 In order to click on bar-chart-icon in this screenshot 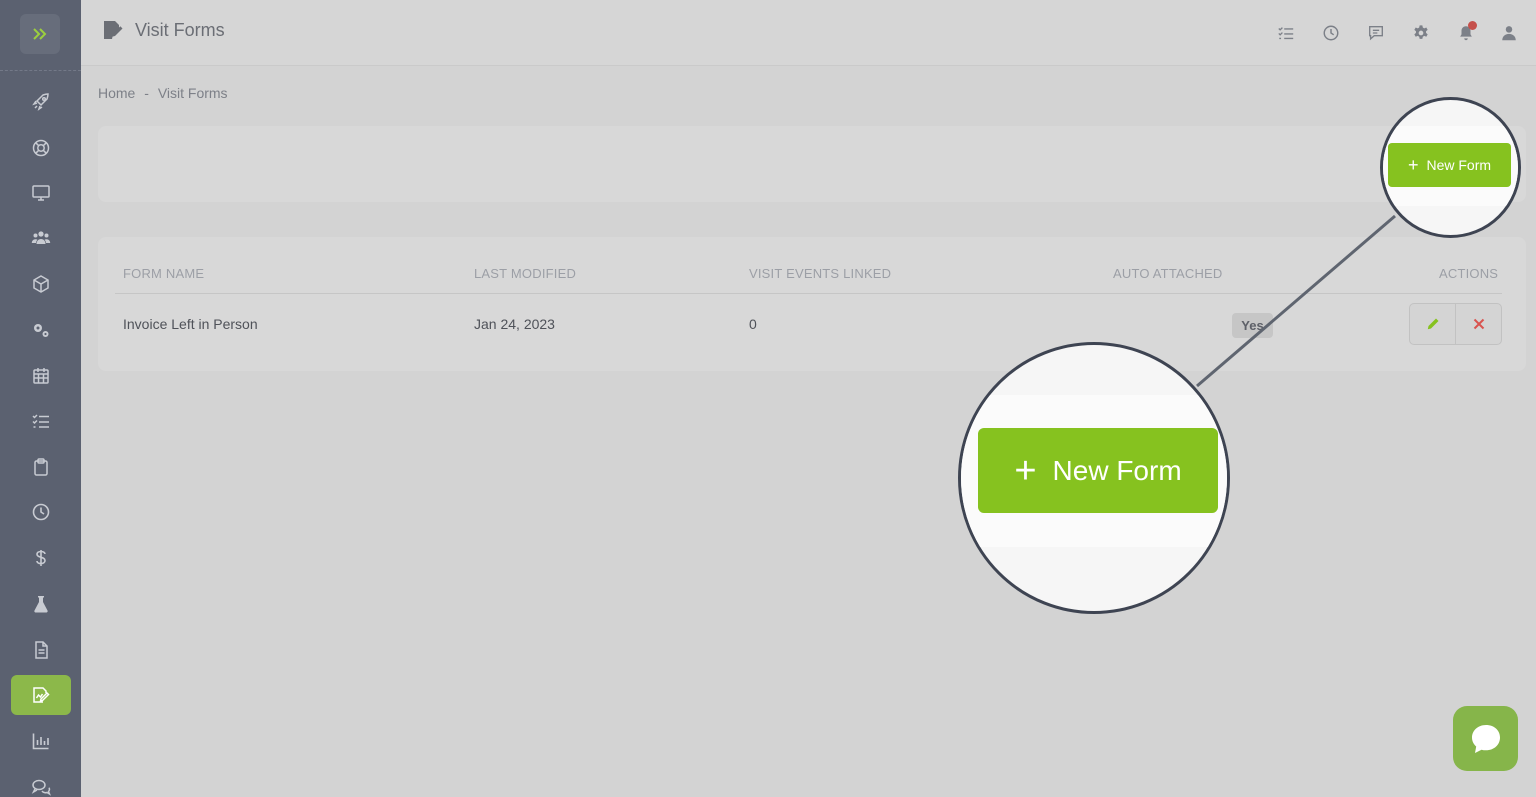, I will do `click(40, 741)`.